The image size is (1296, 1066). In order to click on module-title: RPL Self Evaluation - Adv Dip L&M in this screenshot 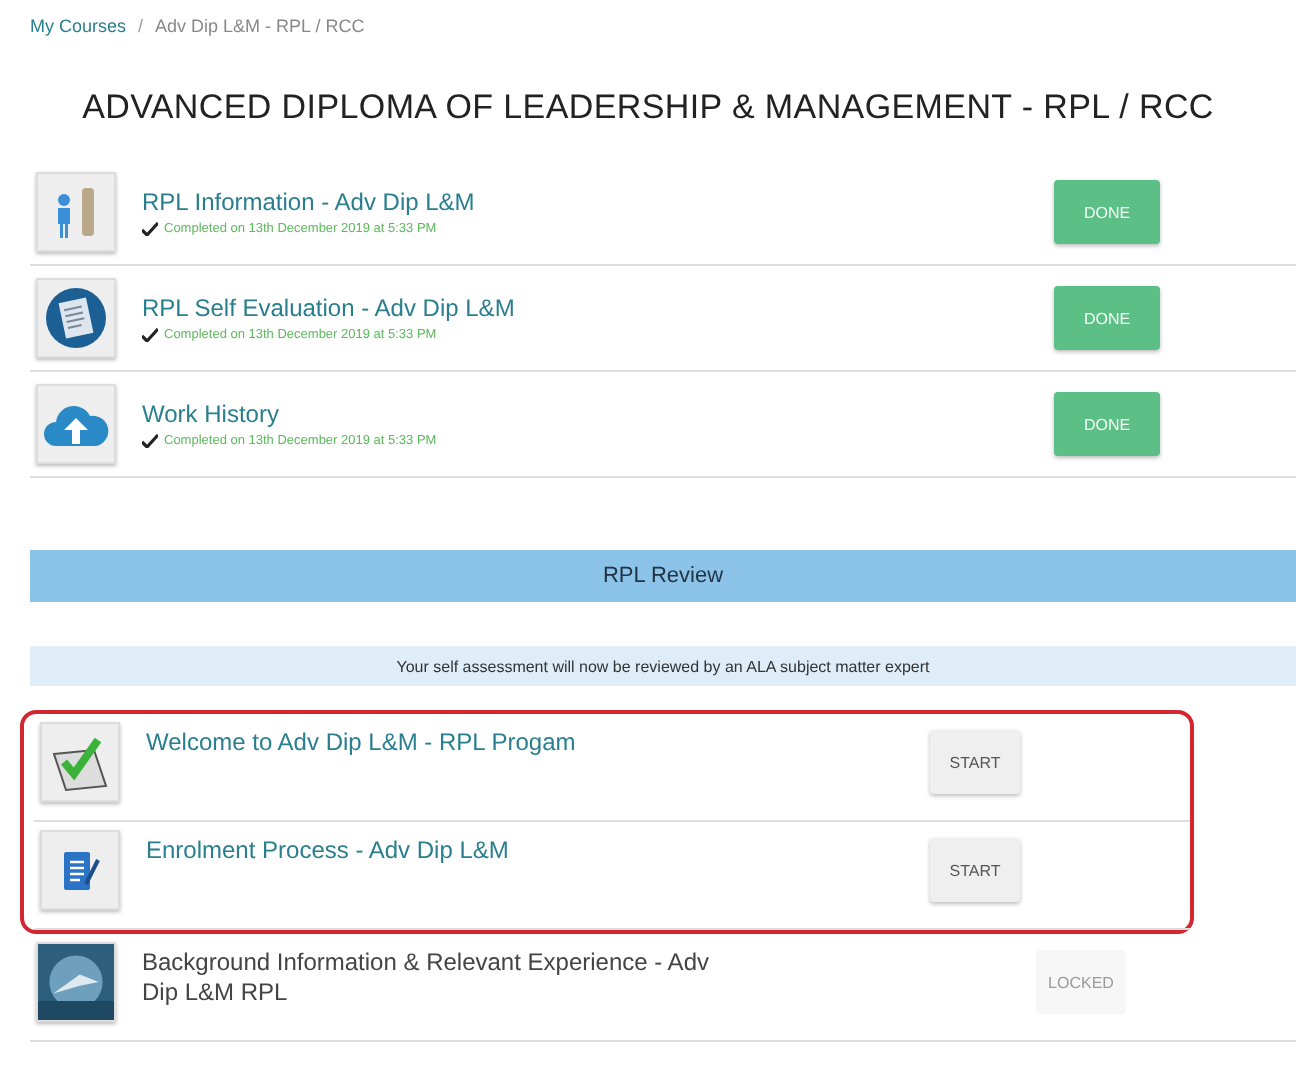, I will do `click(442, 309)`.